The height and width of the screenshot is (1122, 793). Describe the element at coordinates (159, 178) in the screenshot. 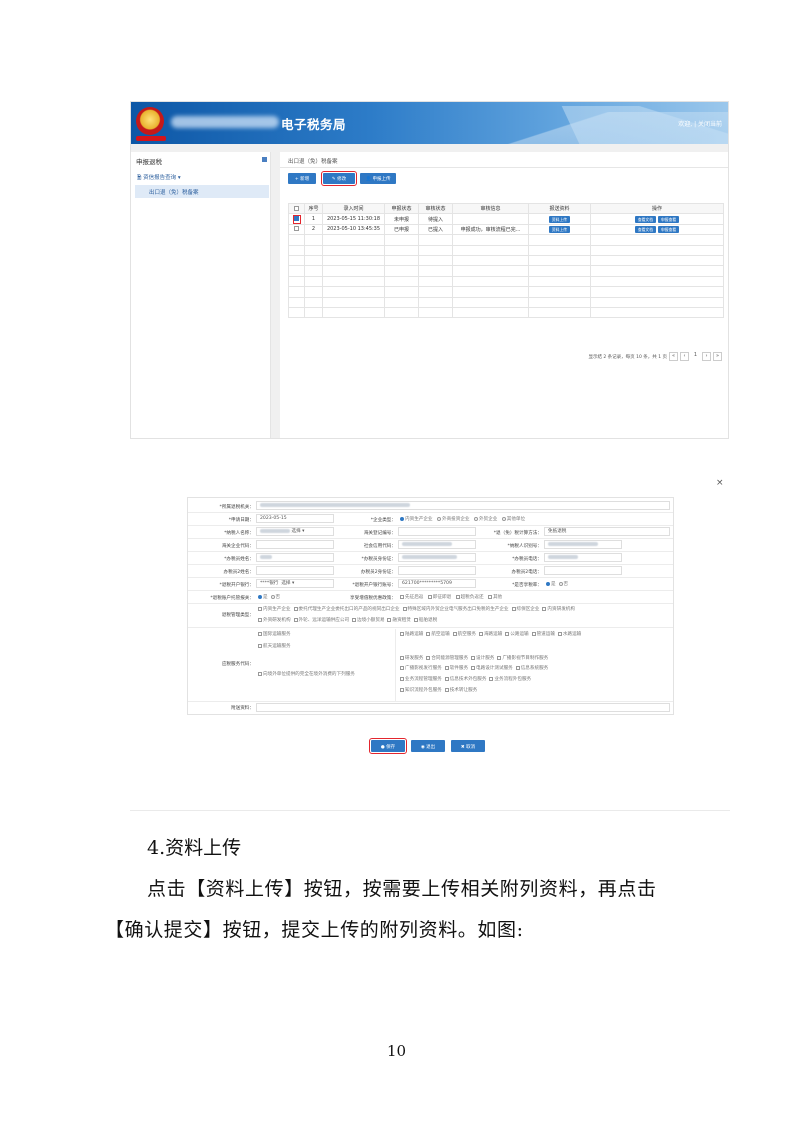

I see `sidebar-group: 🗎 资信报告查询 ▾` at that location.